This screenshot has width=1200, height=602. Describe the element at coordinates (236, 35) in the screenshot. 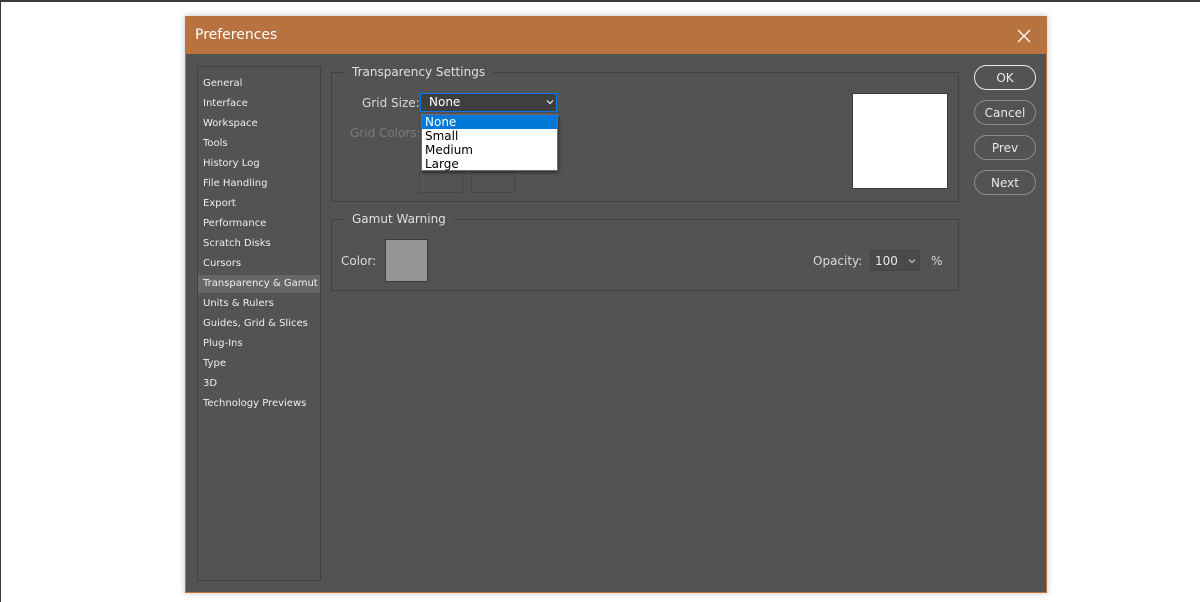

I see `window-title: Preferences` at that location.